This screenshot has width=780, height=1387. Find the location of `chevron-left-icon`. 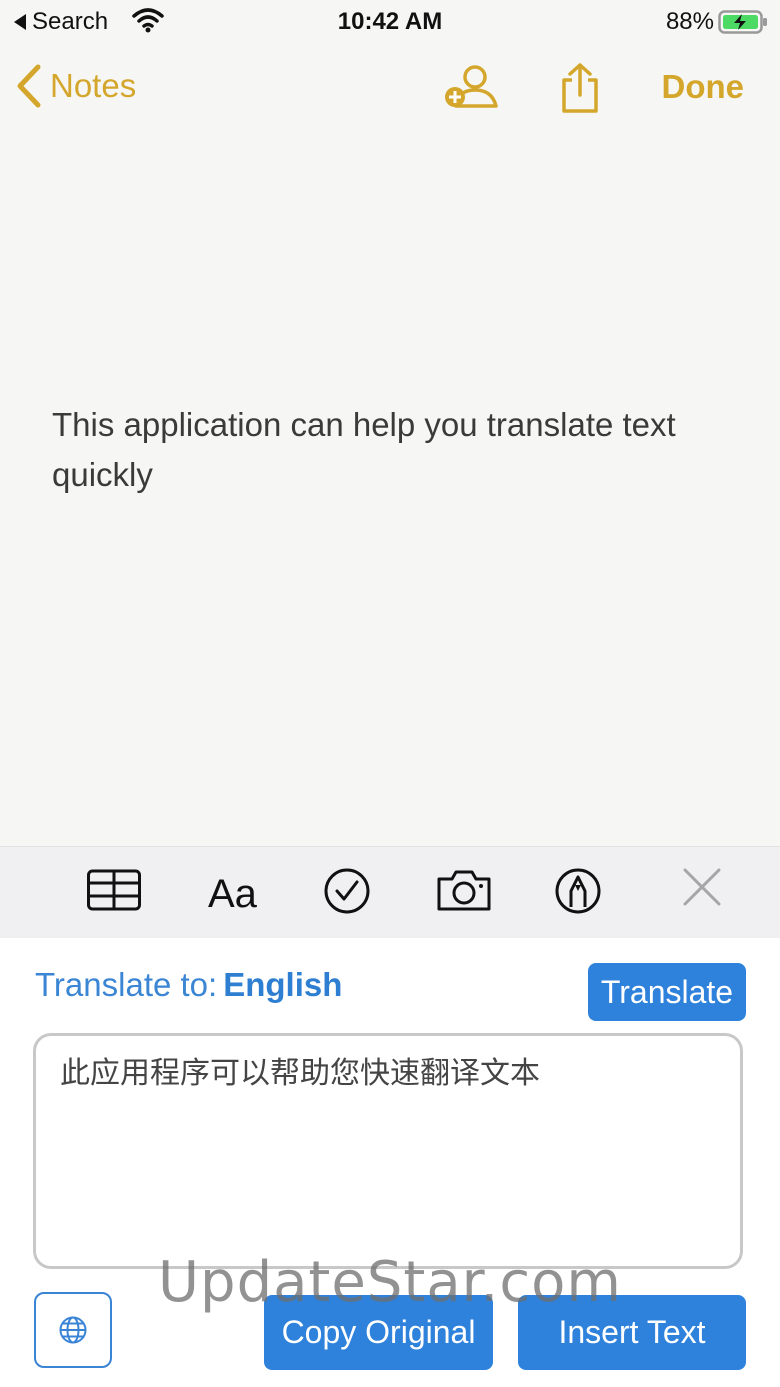

chevron-left-icon is located at coordinates (29, 86).